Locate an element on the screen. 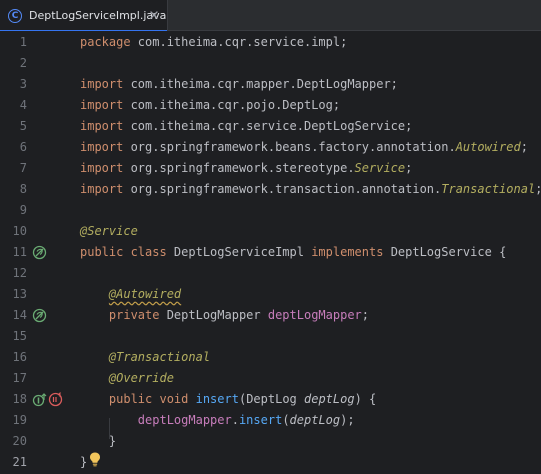 This screenshot has width=541, height=474. line-number: 12 is located at coordinates (19, 273).